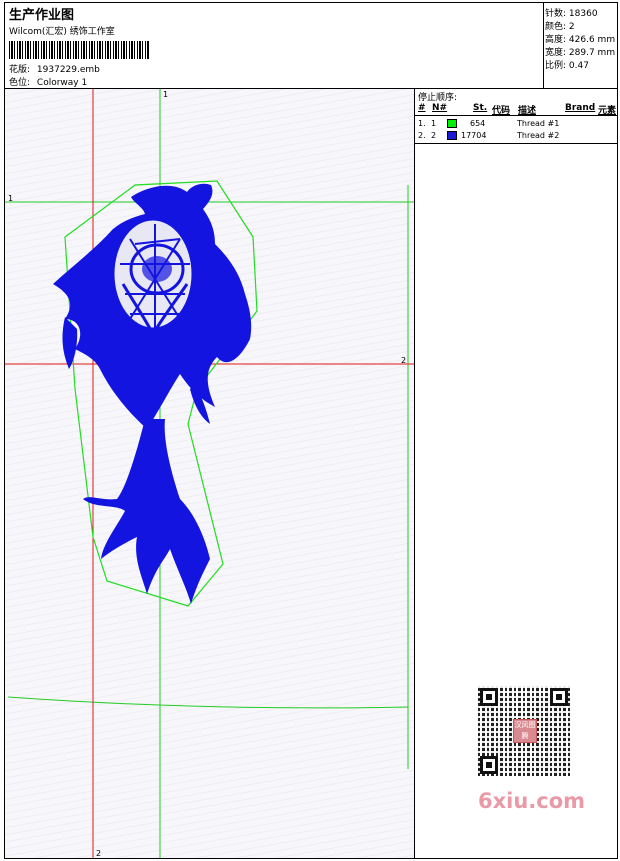  Describe the element at coordinates (165, 94) in the screenshot. I see `v1-label: 1` at that location.